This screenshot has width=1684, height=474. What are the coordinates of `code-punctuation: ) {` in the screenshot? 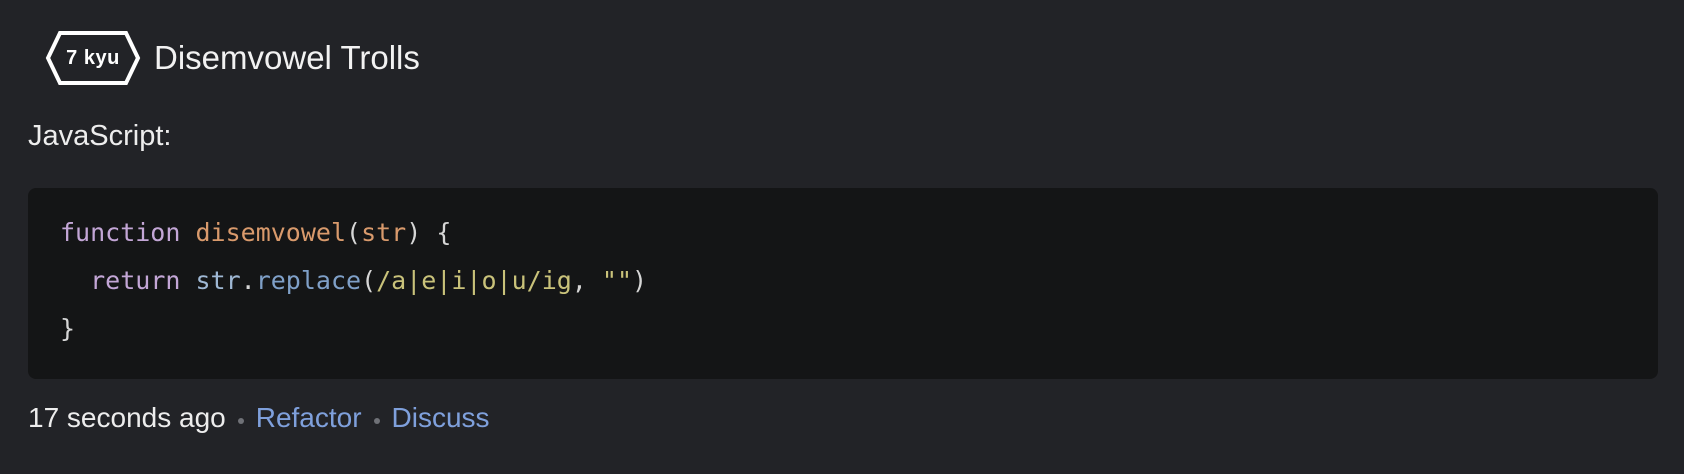 It's located at (429, 232).